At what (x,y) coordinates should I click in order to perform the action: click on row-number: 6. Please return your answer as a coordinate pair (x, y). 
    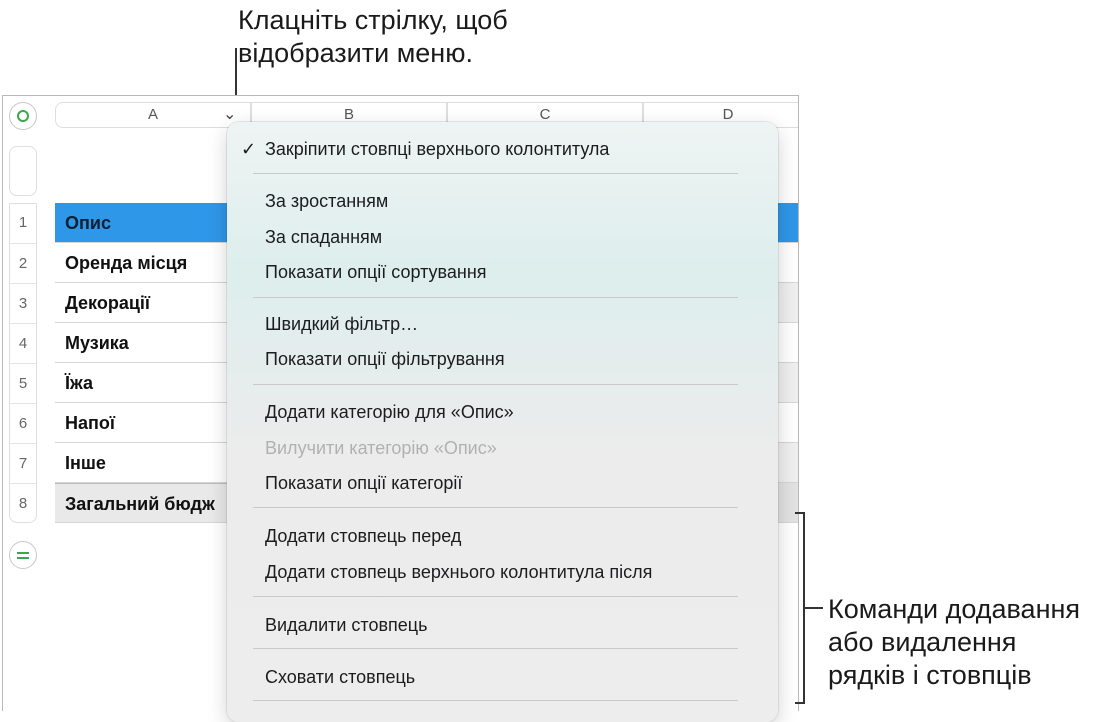
    Looking at the image, I should click on (23, 423).